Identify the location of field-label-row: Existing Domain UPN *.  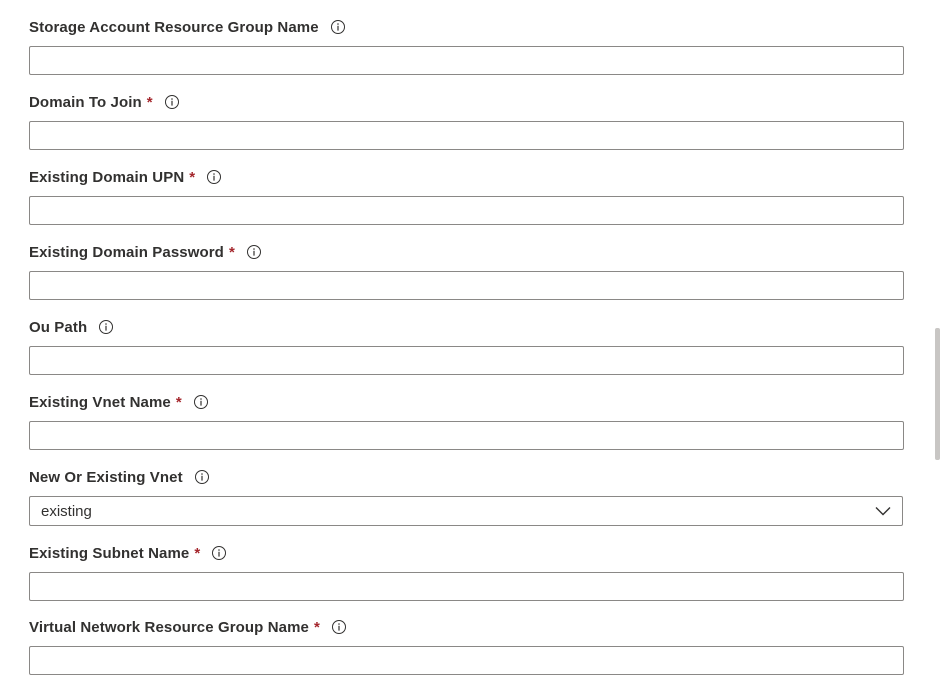
(466, 177).